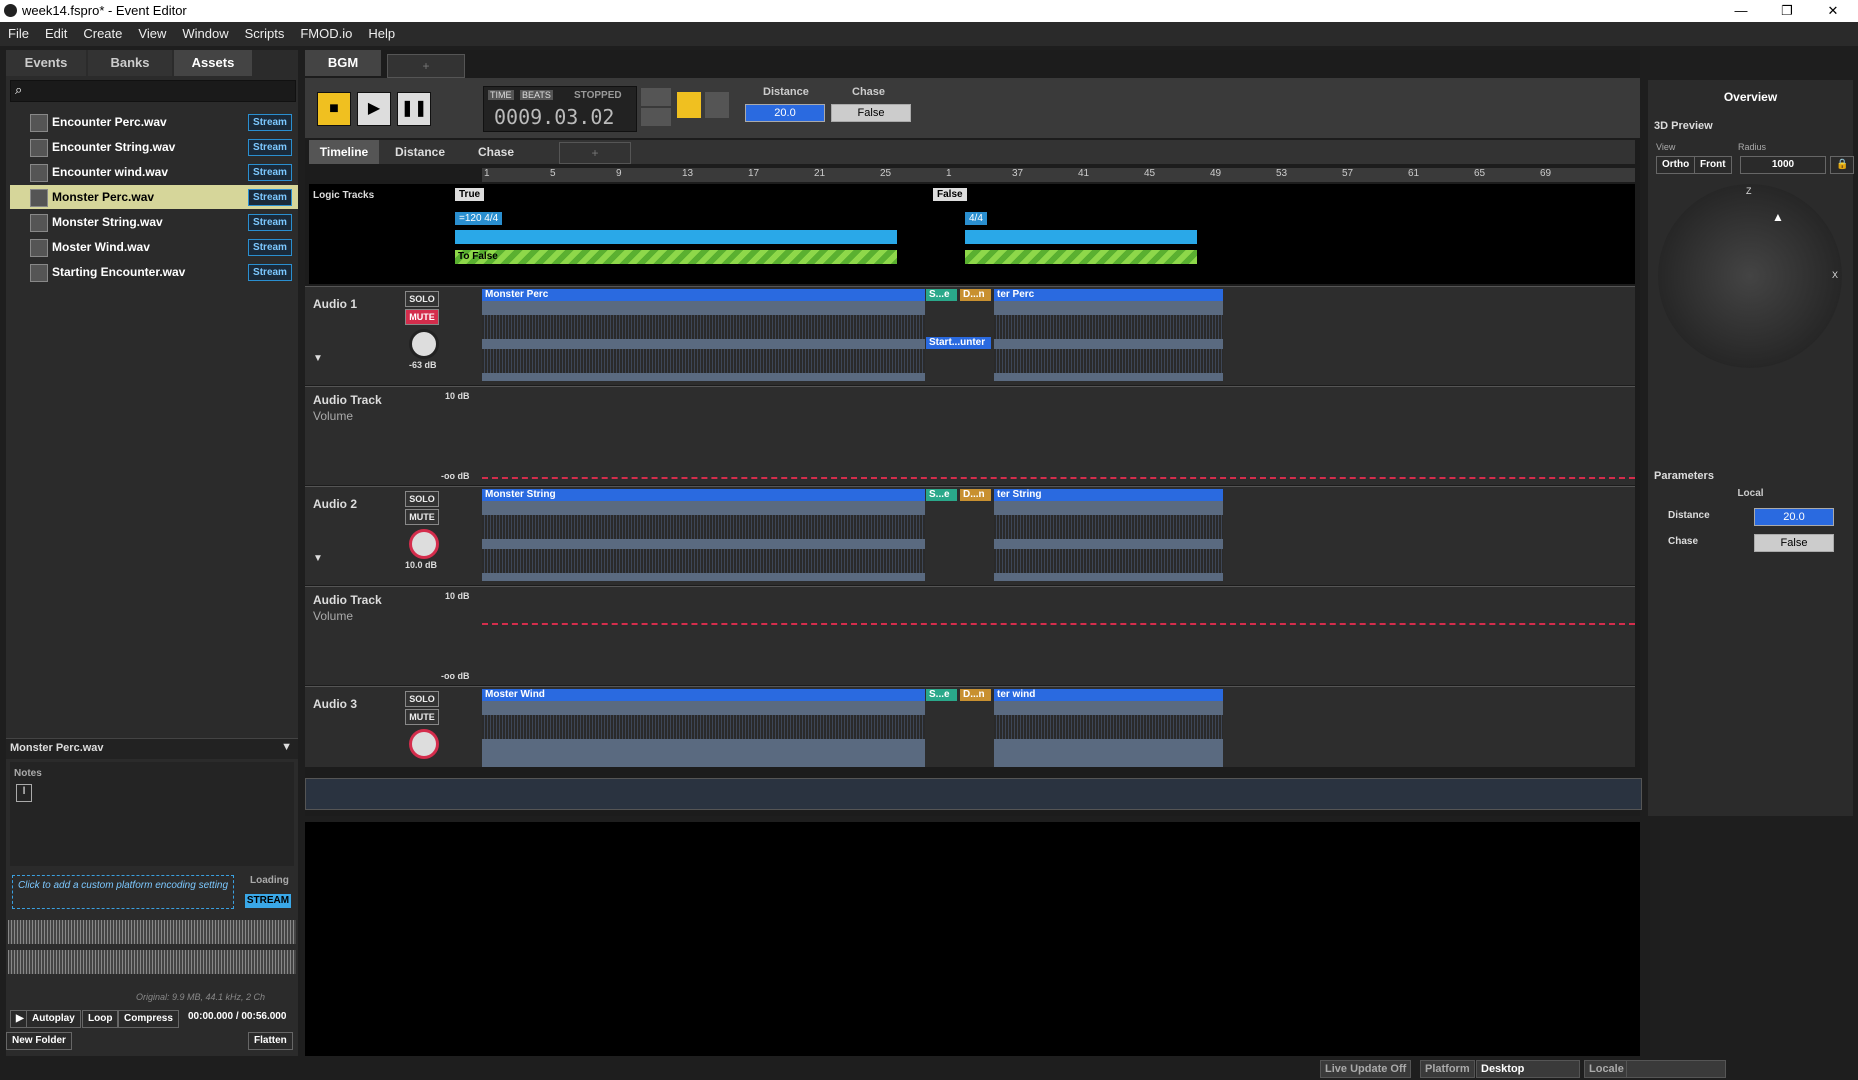 This screenshot has height=1080, width=1858. Describe the element at coordinates (152, 814) in the screenshot. I see `notes-area: Notes I` at that location.